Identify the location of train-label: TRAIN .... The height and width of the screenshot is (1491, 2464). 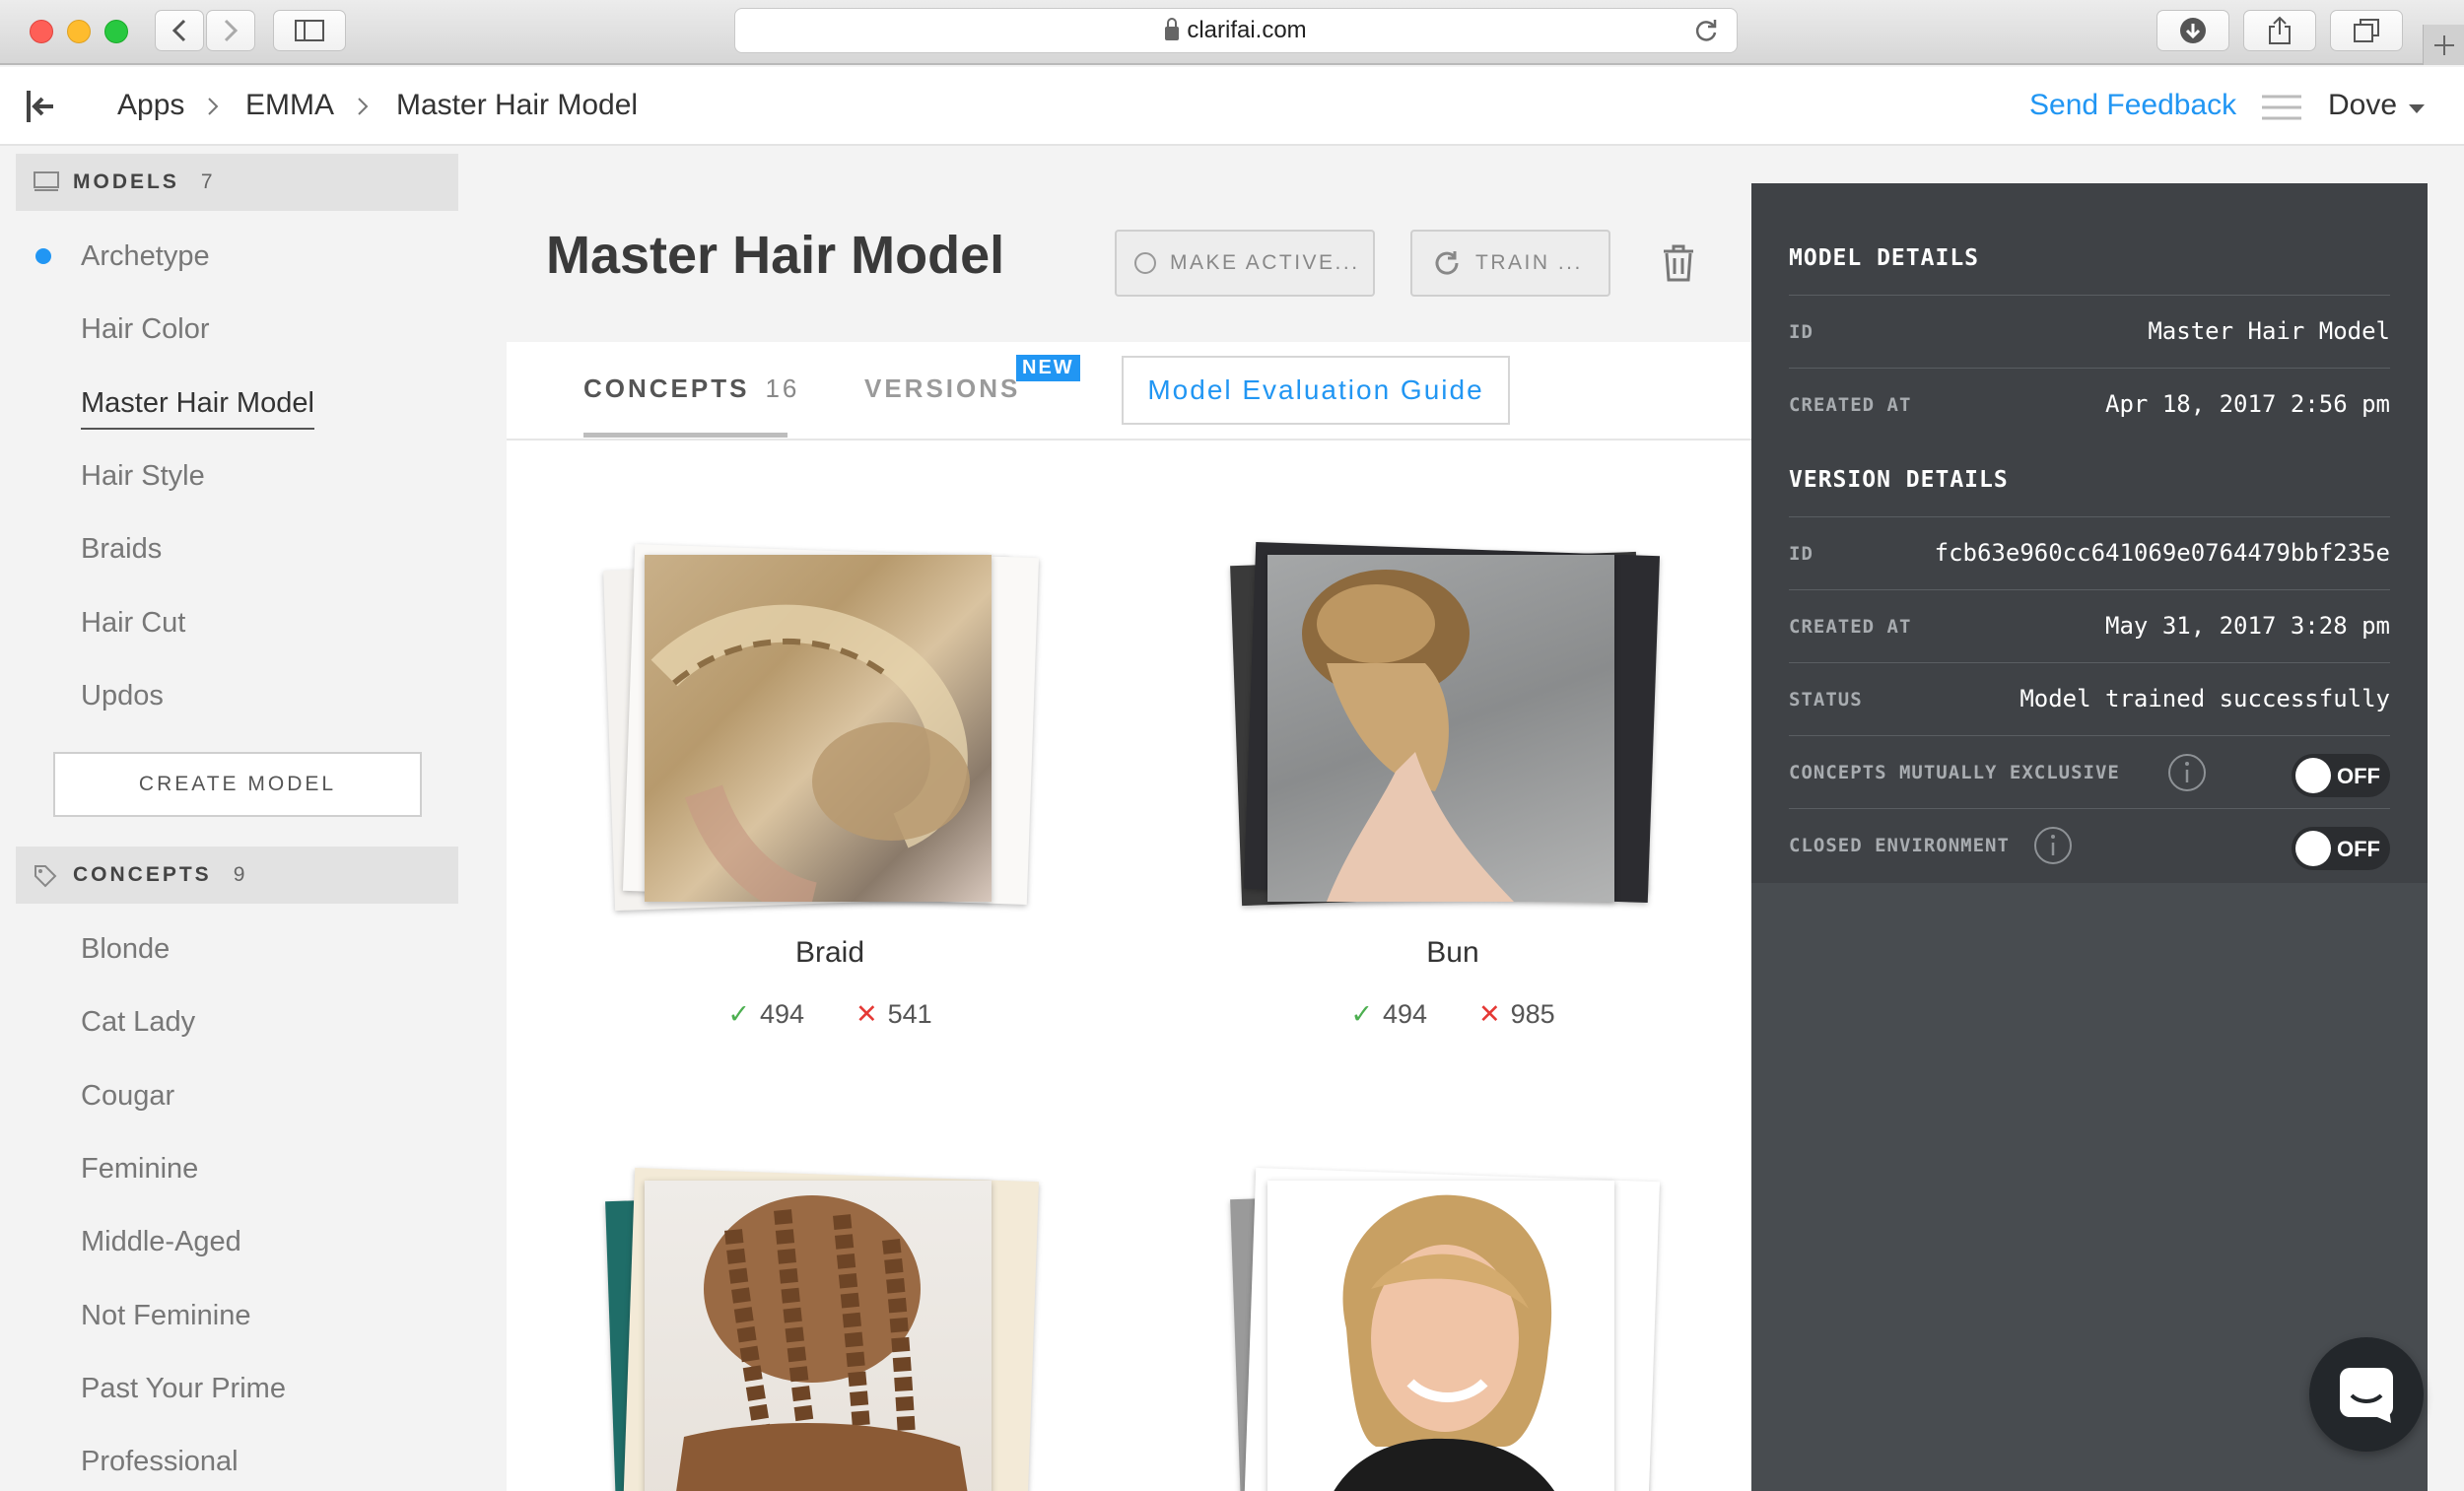
(1529, 262).